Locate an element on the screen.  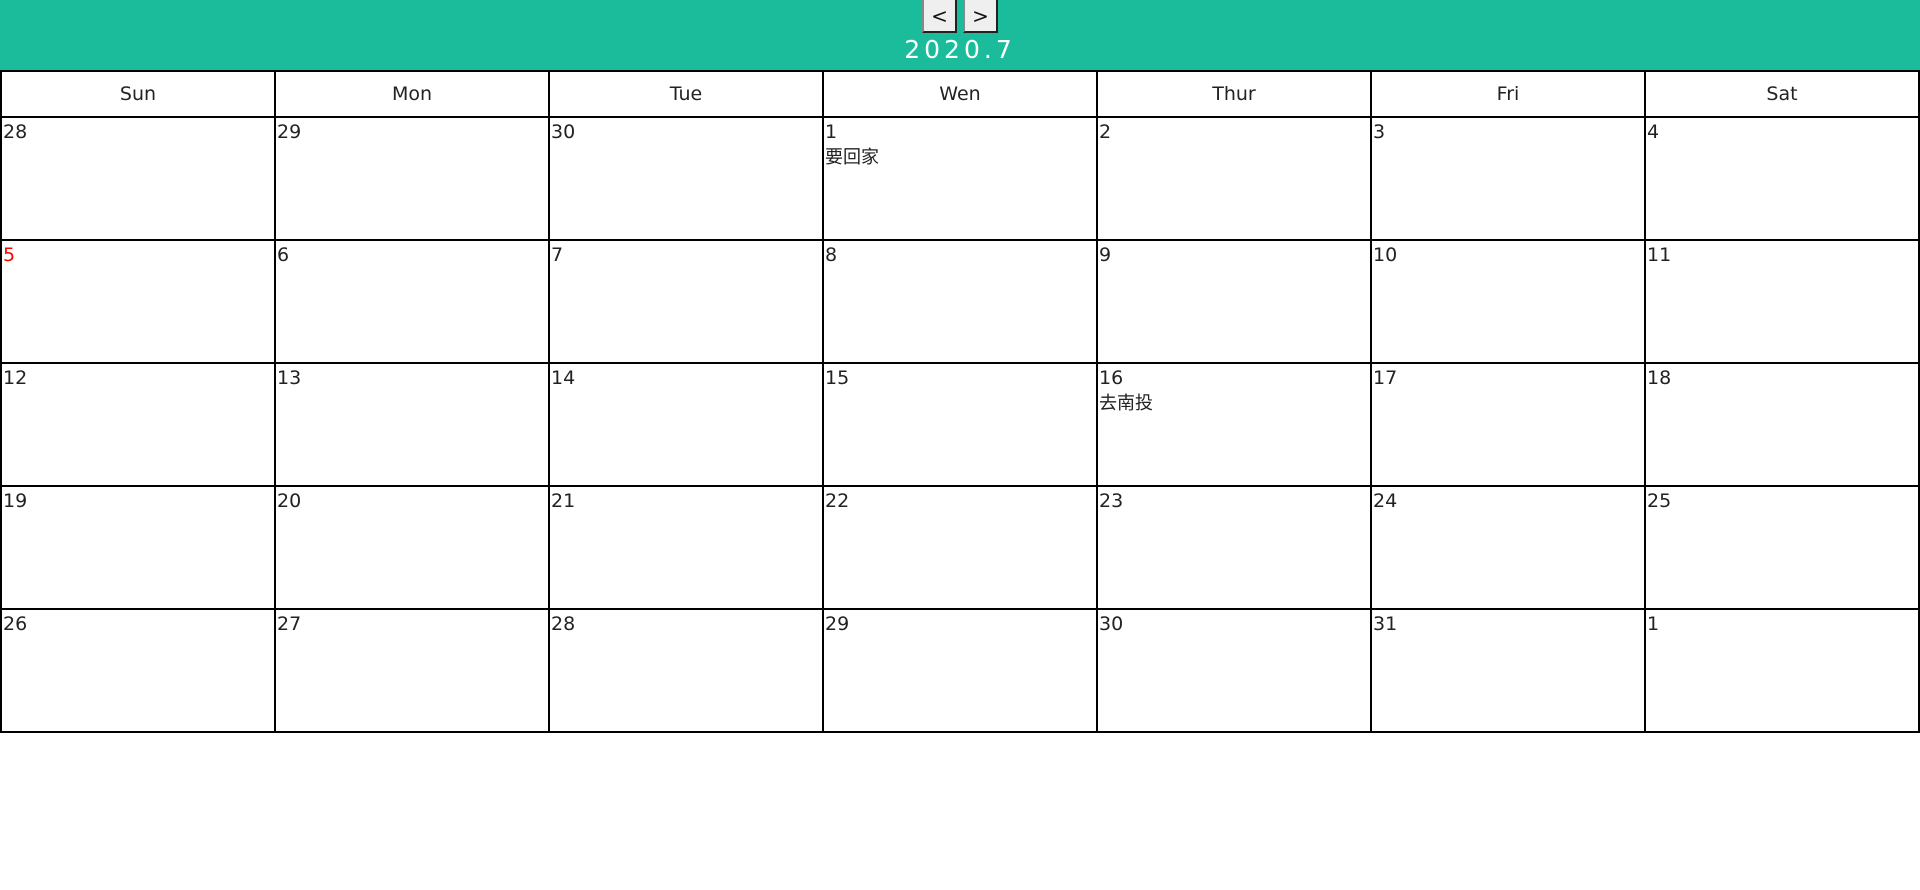
week-row: 5 6 7 8 9 10 11 is located at coordinates (960, 301).